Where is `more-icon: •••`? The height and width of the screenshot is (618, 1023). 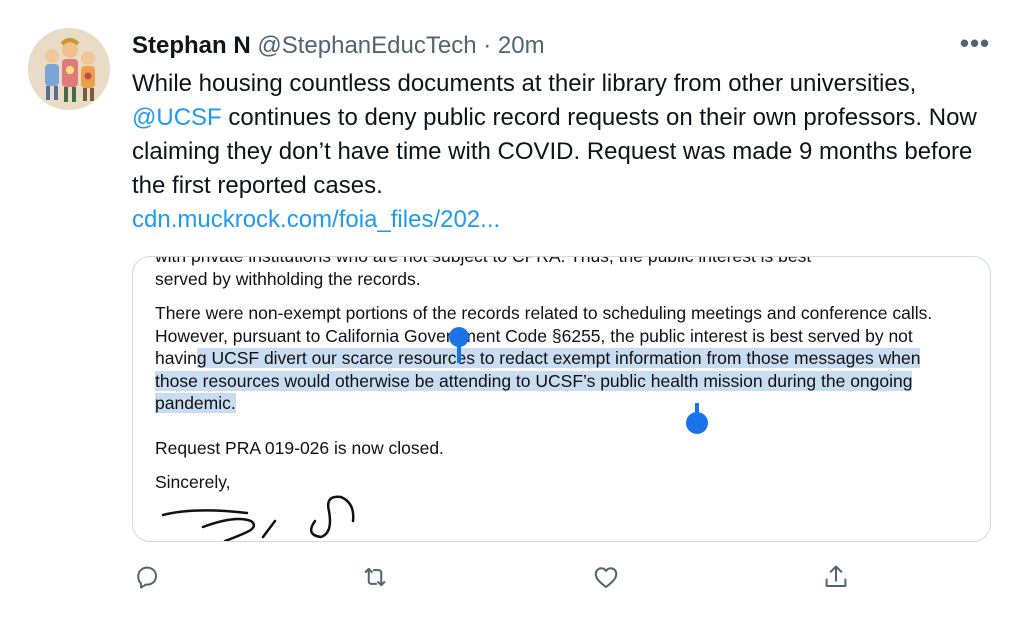
more-icon: ••• is located at coordinates (975, 44).